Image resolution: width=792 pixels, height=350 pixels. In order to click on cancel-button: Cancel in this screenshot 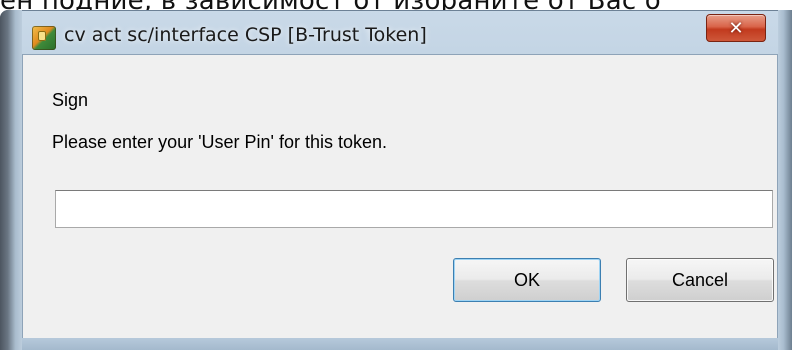, I will do `click(700, 280)`.